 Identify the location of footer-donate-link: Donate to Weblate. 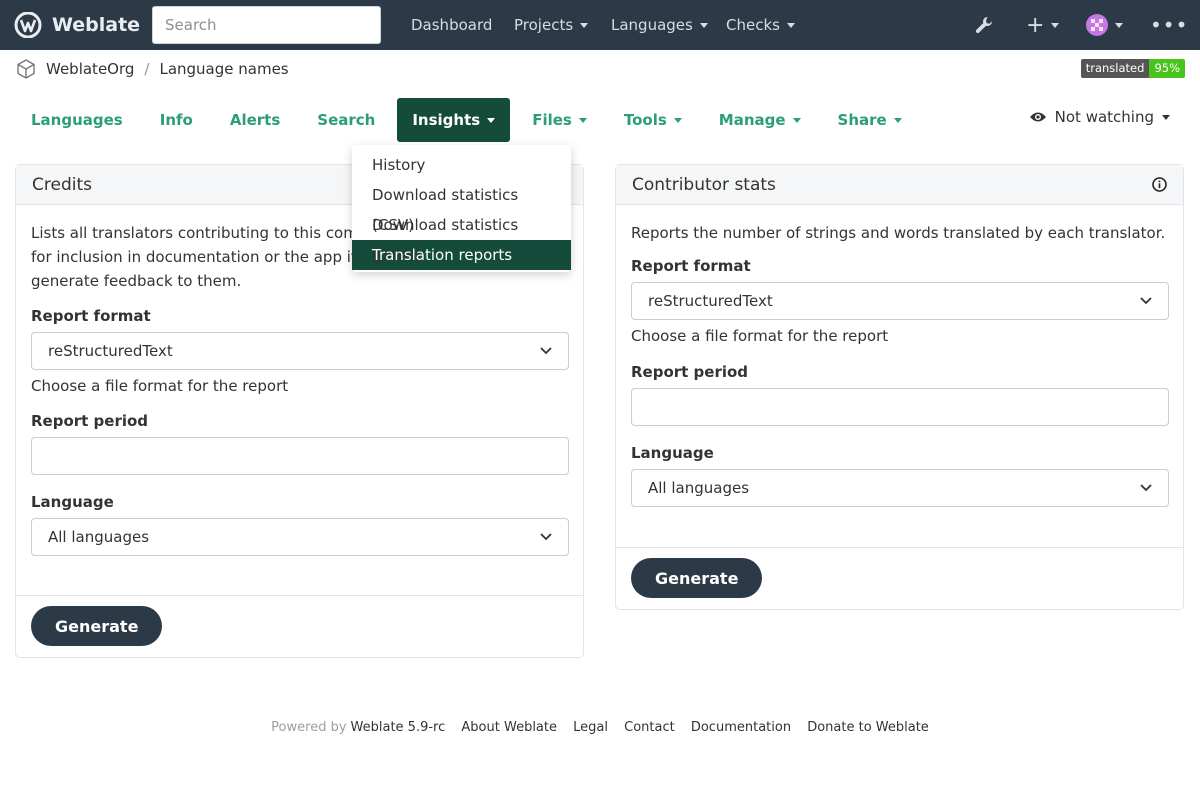
(868, 727).